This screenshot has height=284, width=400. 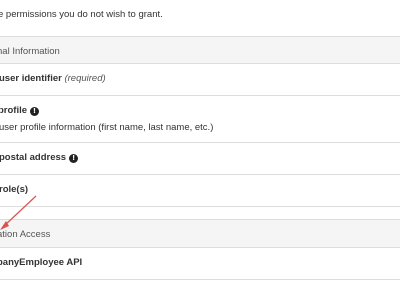 What do you see at coordinates (200, 159) in the screenshot?
I see `permission-row-postal-address: postal address!` at bounding box center [200, 159].